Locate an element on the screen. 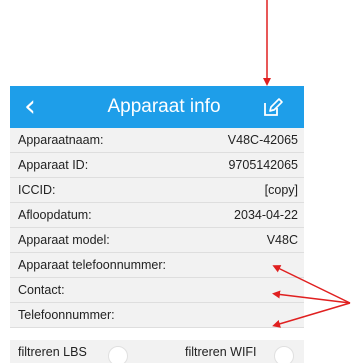  arrow-to-contact is located at coordinates (311, 297).